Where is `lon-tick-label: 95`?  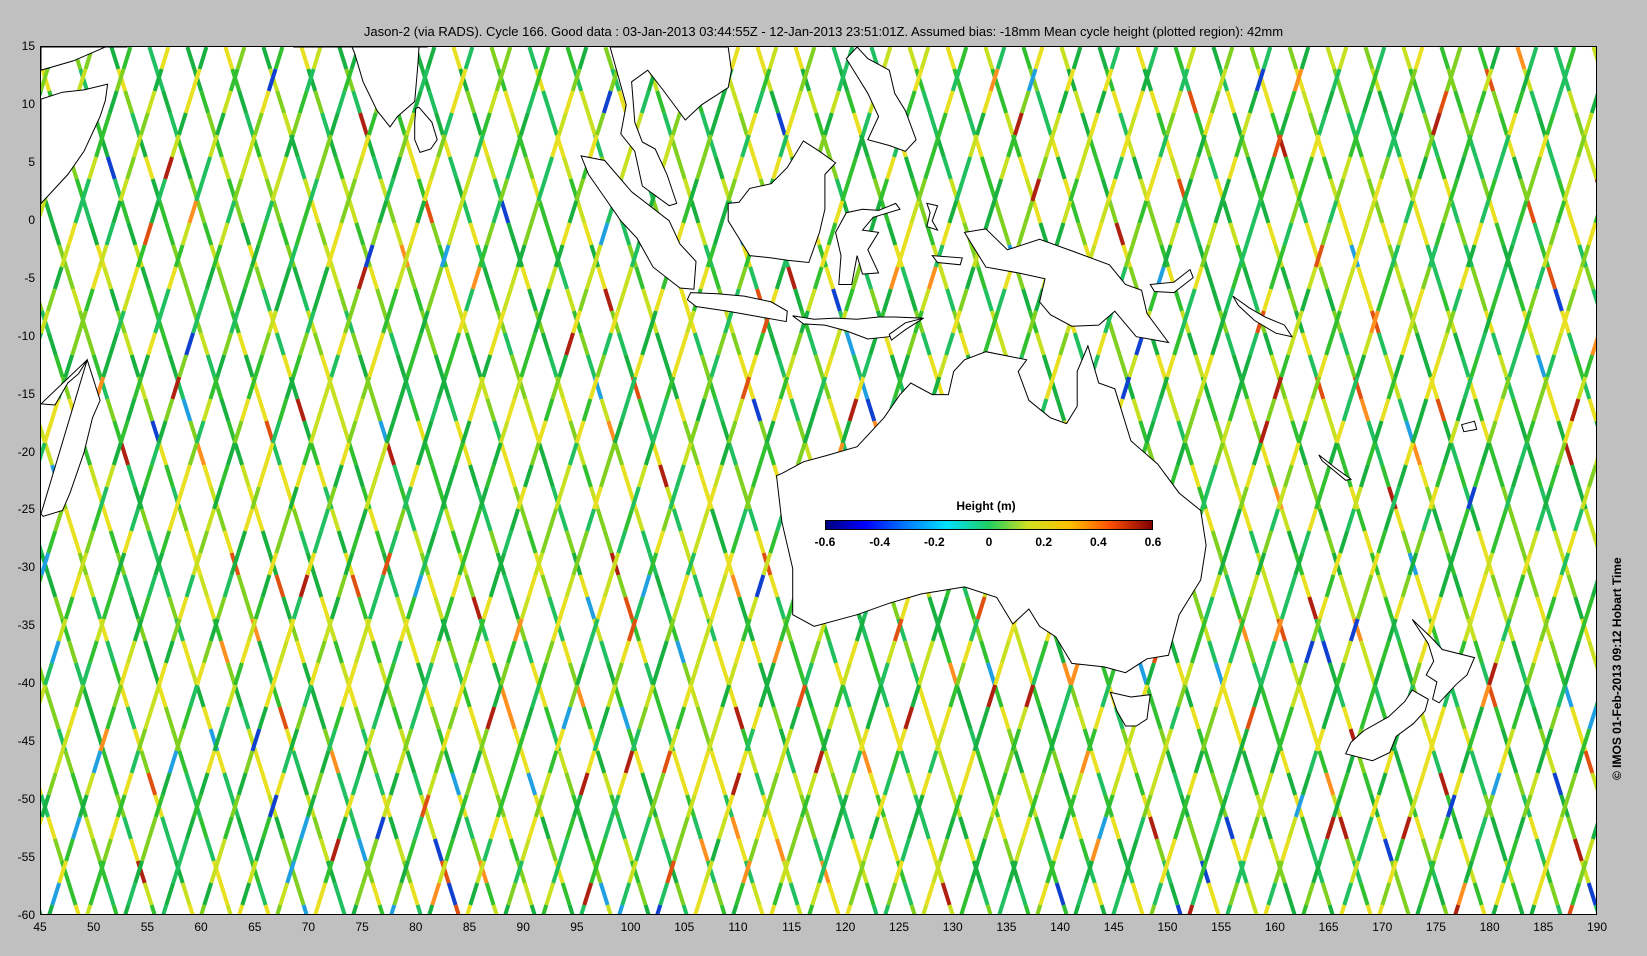
lon-tick-label: 95 is located at coordinates (577, 927).